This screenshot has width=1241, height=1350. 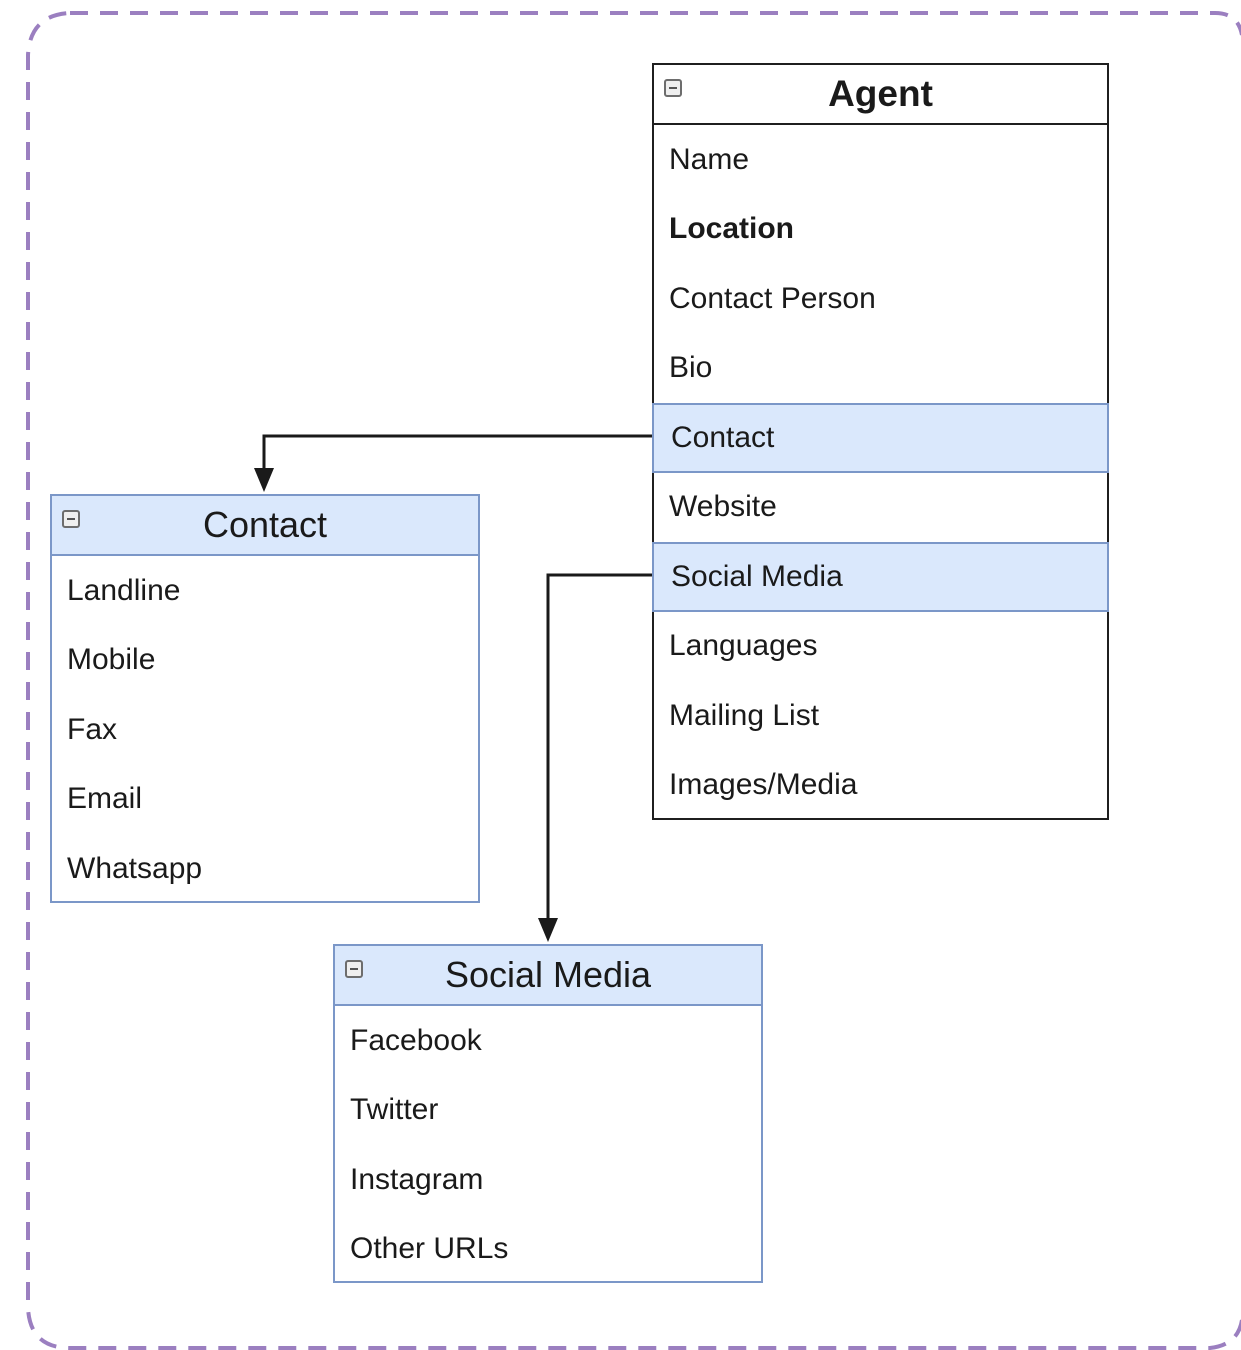 I want to click on contact-connector, so click(x=457, y=456).